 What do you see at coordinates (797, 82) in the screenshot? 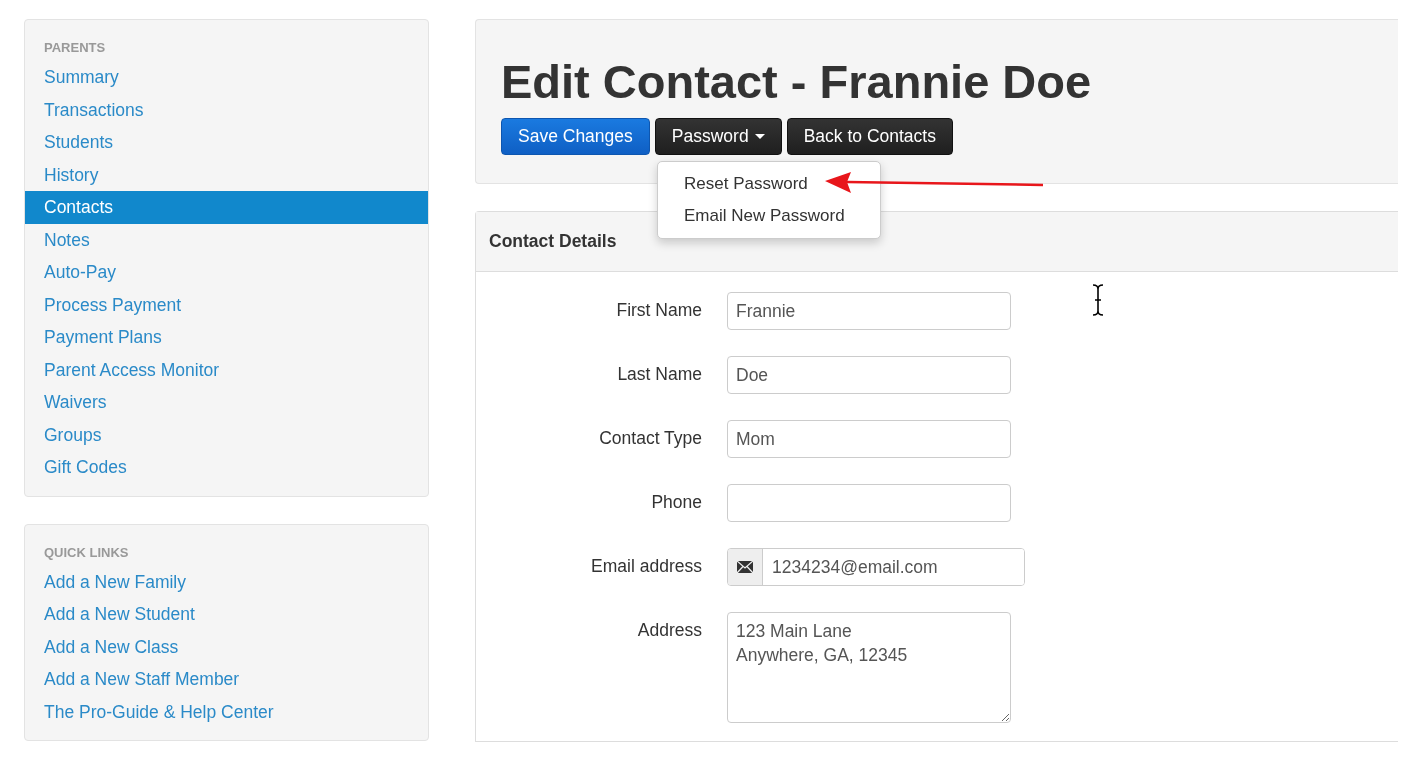
I see `page-title: Edit Contact - Frannie Doe` at bounding box center [797, 82].